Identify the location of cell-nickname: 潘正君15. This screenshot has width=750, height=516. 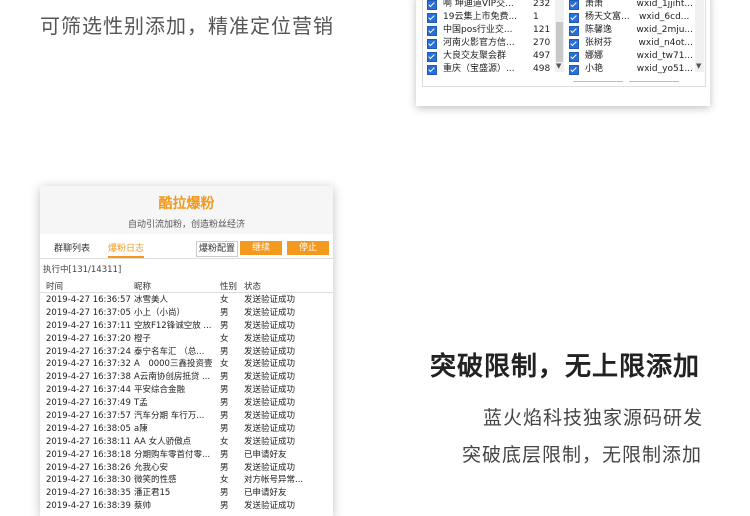
(152, 493).